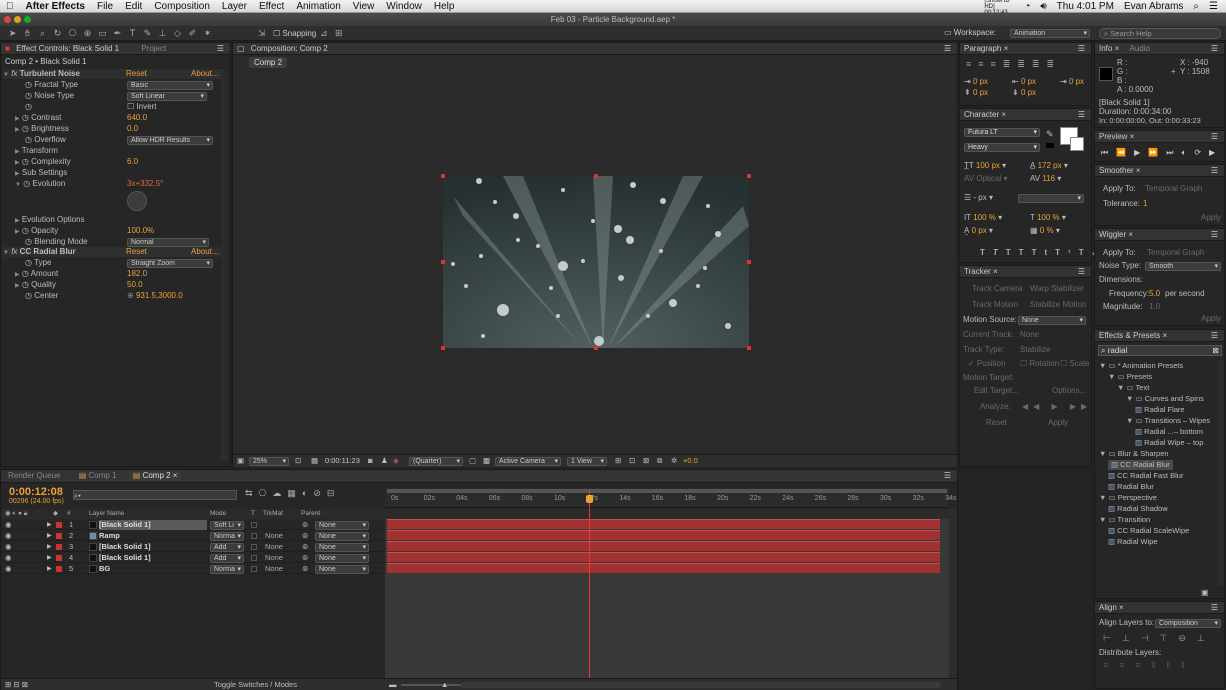 Image resolution: width=1226 pixels, height=690 pixels. Describe the element at coordinates (396, 461) in the screenshot. I see `channel-icon: ◈` at that location.